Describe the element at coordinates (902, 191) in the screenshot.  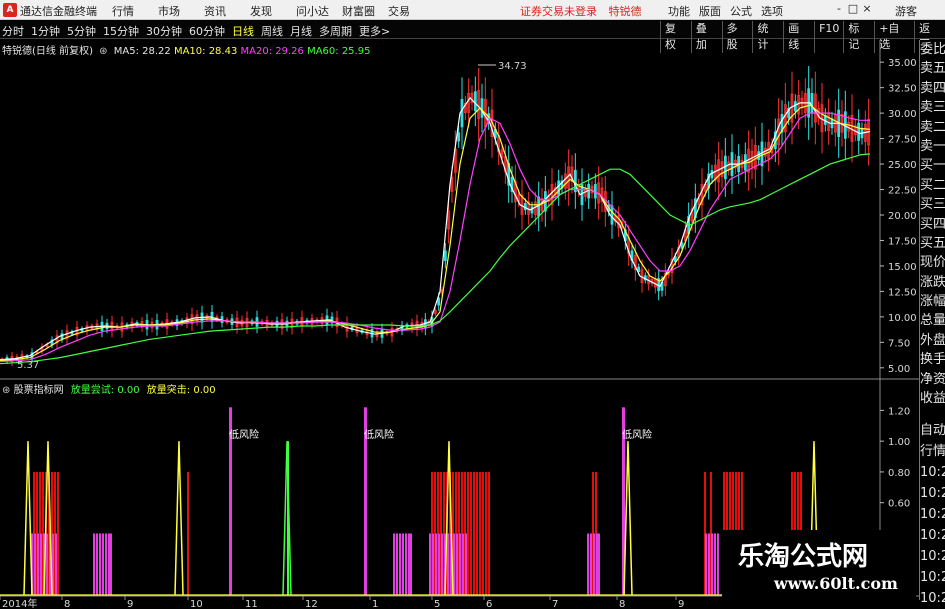
I see `price-tick-label: 22.50` at that location.